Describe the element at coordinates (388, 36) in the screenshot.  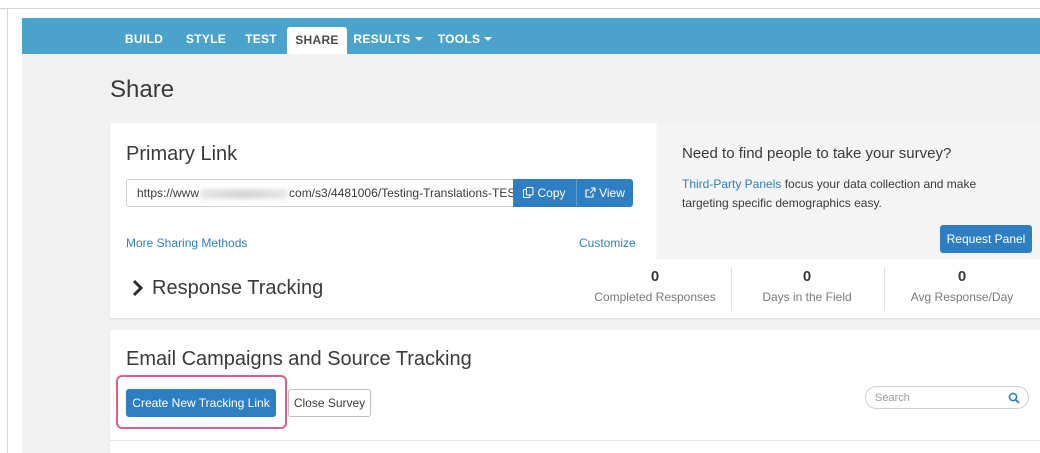
I see `tab-results: RESULTS` at that location.